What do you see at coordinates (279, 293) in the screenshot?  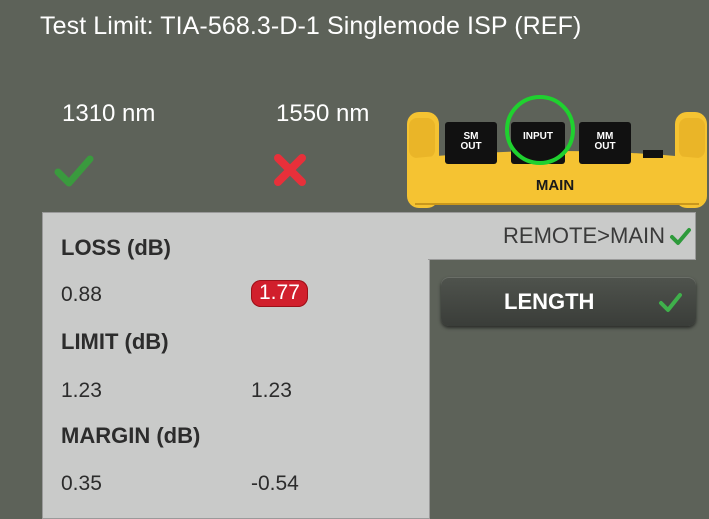 I see `loss-1550-fail-badge: 1.77` at bounding box center [279, 293].